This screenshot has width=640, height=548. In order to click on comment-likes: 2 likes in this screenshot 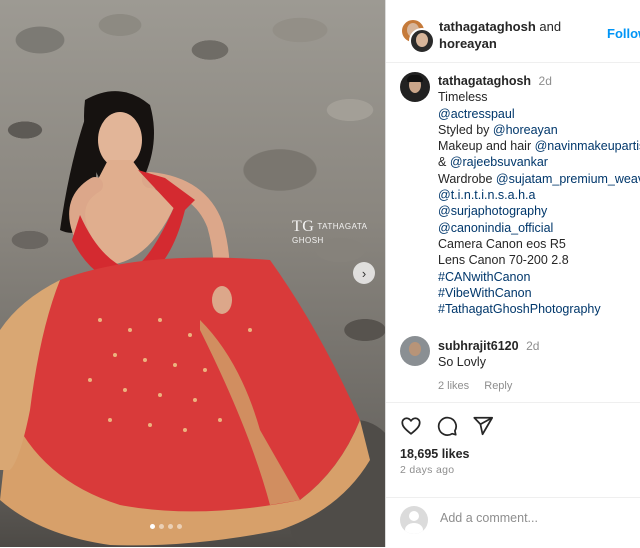, I will do `click(453, 386)`.